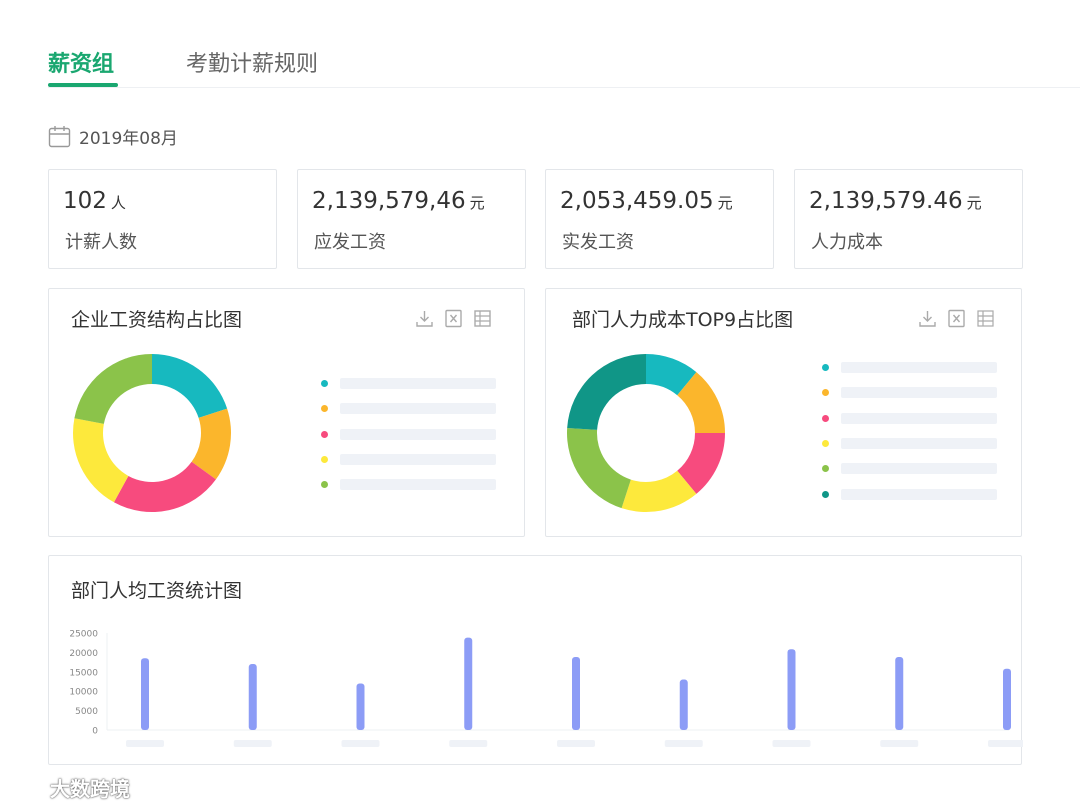  Describe the element at coordinates (398, 201) in the screenshot. I see `stat-value: 2,139,579,46 元` at that location.